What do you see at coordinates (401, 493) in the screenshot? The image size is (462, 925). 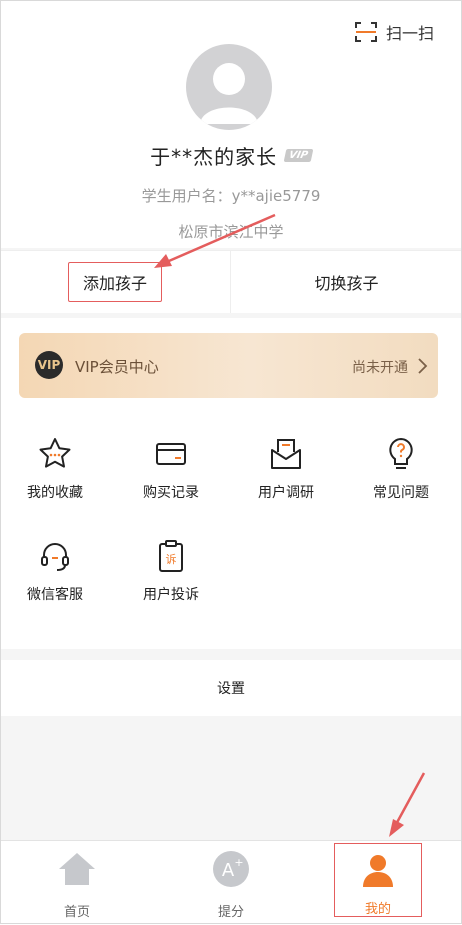 I see `feature-label: 常见问题` at bounding box center [401, 493].